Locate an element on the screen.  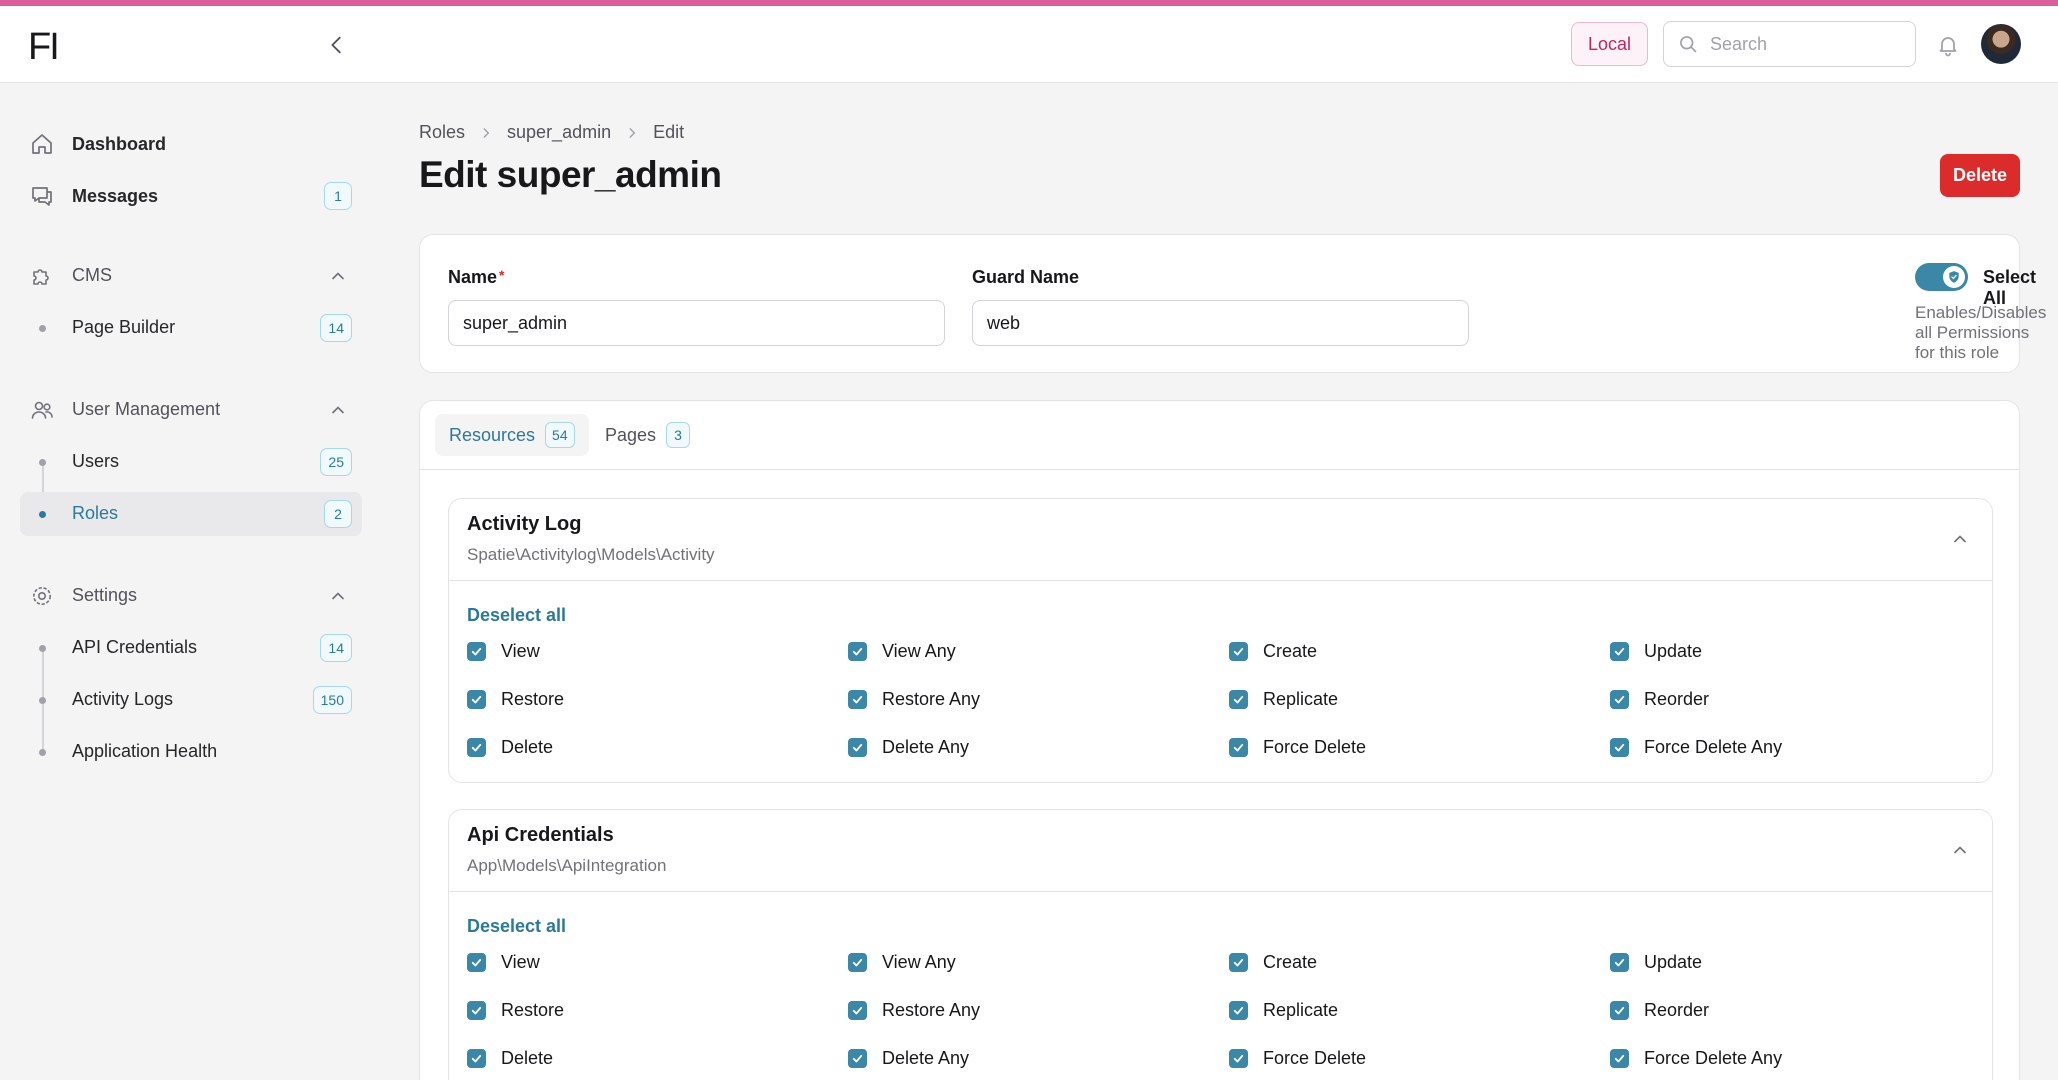
sidebar-item-label: API Credentials is located at coordinates (135, 647).